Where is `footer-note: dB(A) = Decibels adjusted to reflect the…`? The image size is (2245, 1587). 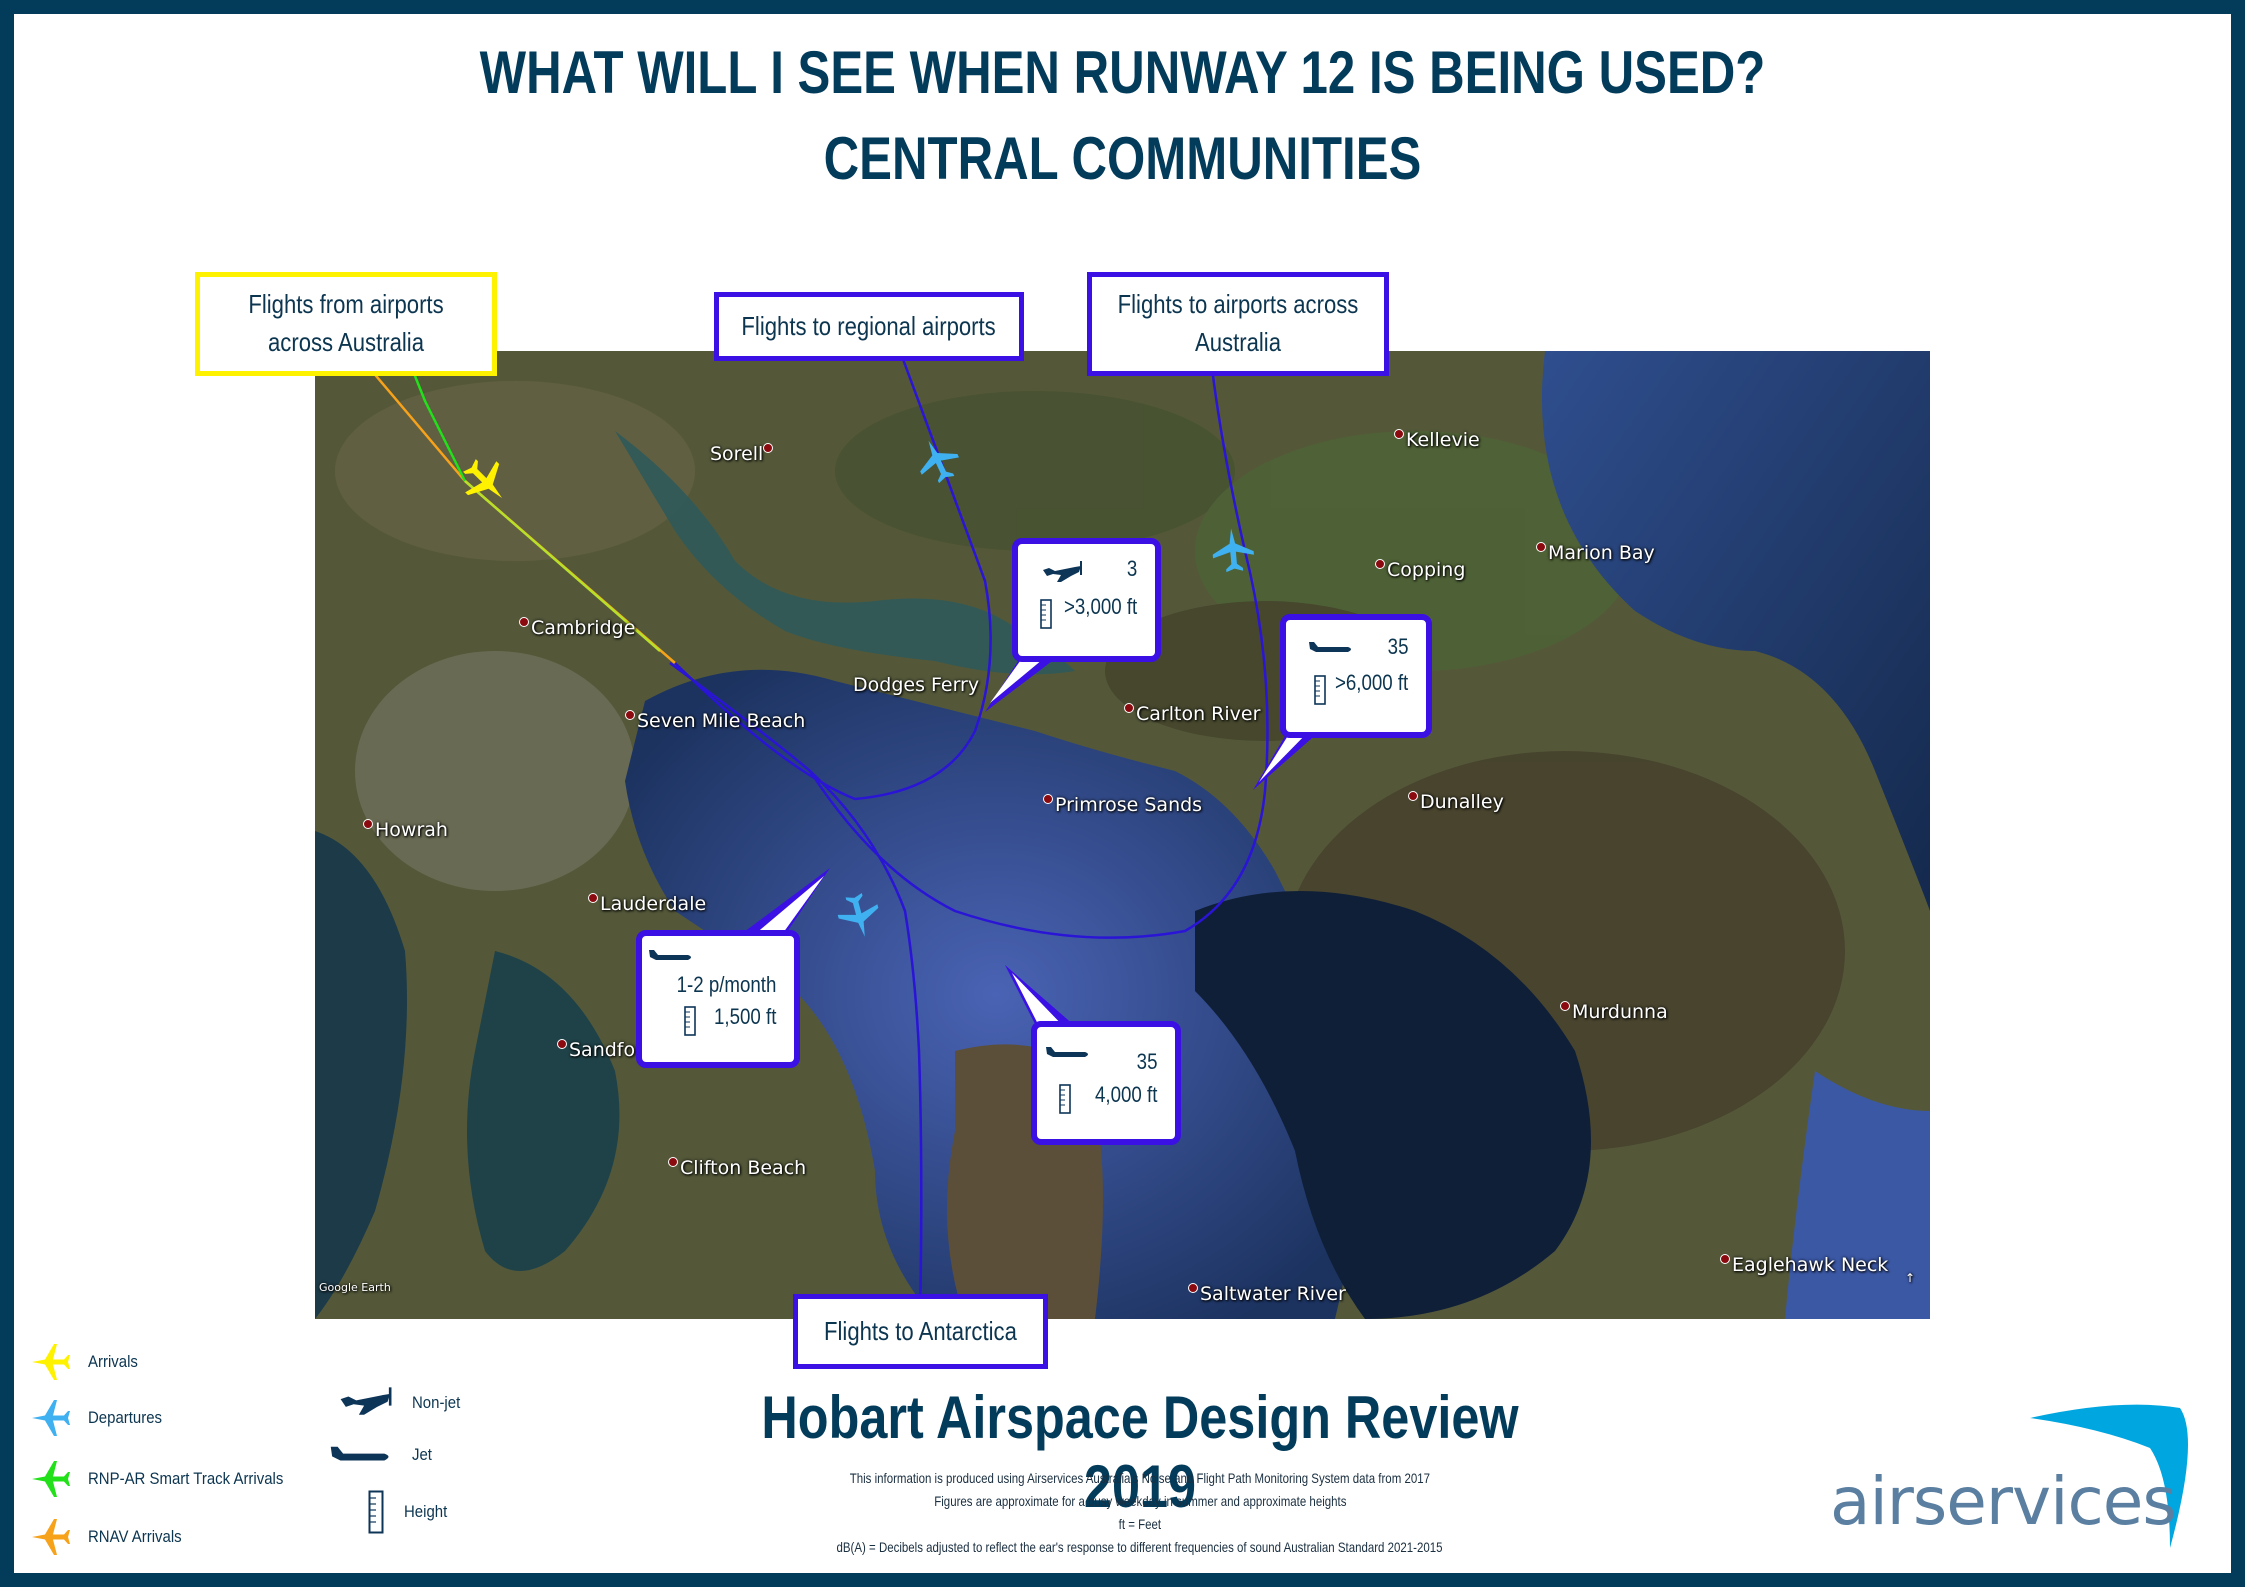 footer-note: dB(A) = Decibels adjusted to reflect the… is located at coordinates (1140, 1547).